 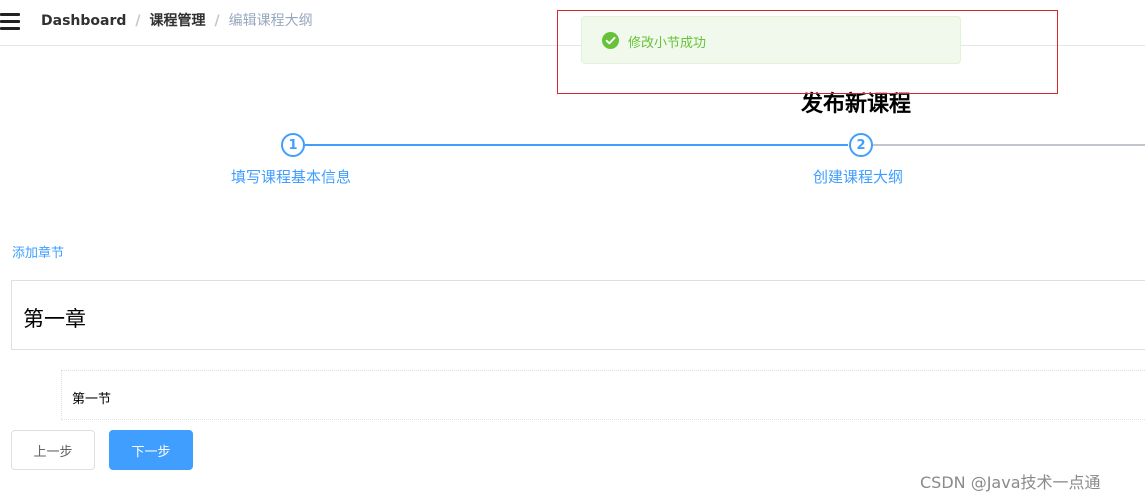 What do you see at coordinates (83, 21) in the screenshot?
I see `breadcrumb-item-dashboard: Dashboard` at bounding box center [83, 21].